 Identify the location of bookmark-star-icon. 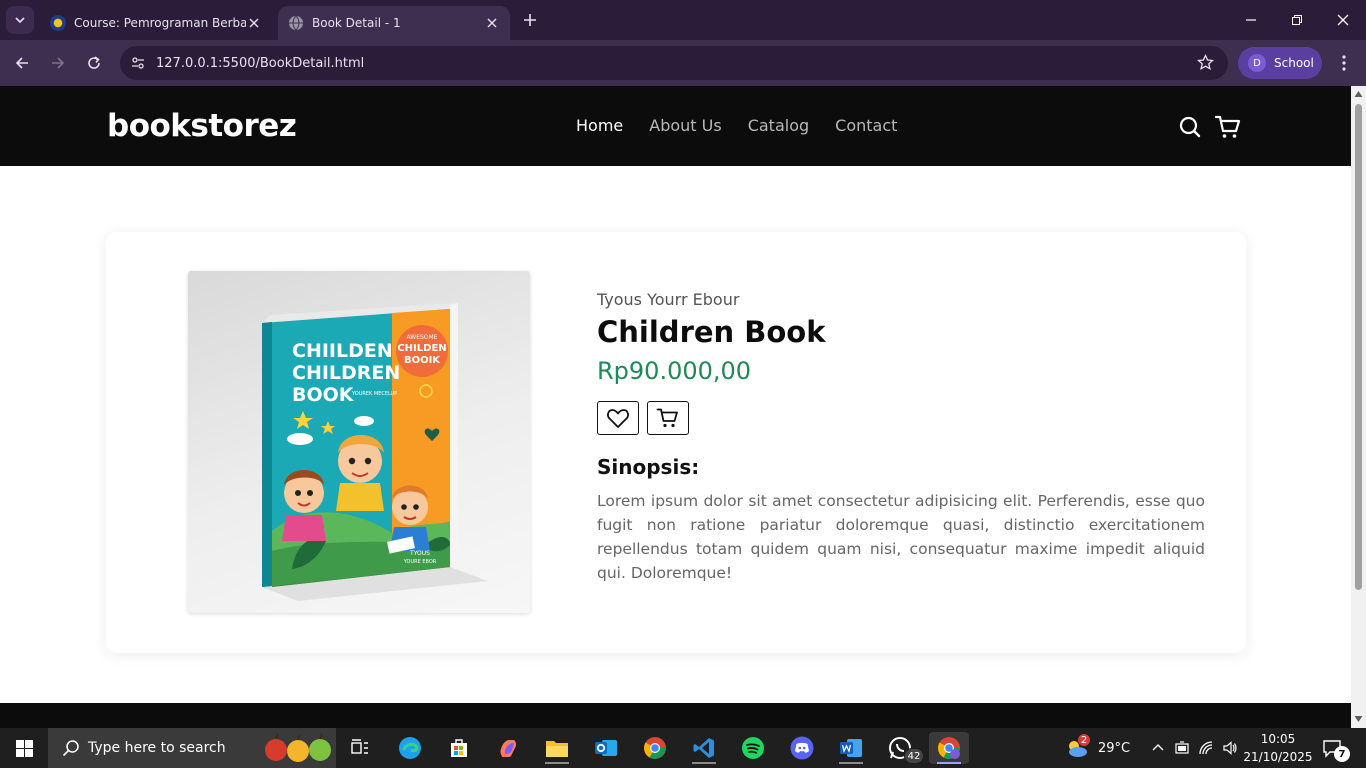
(1205, 64).